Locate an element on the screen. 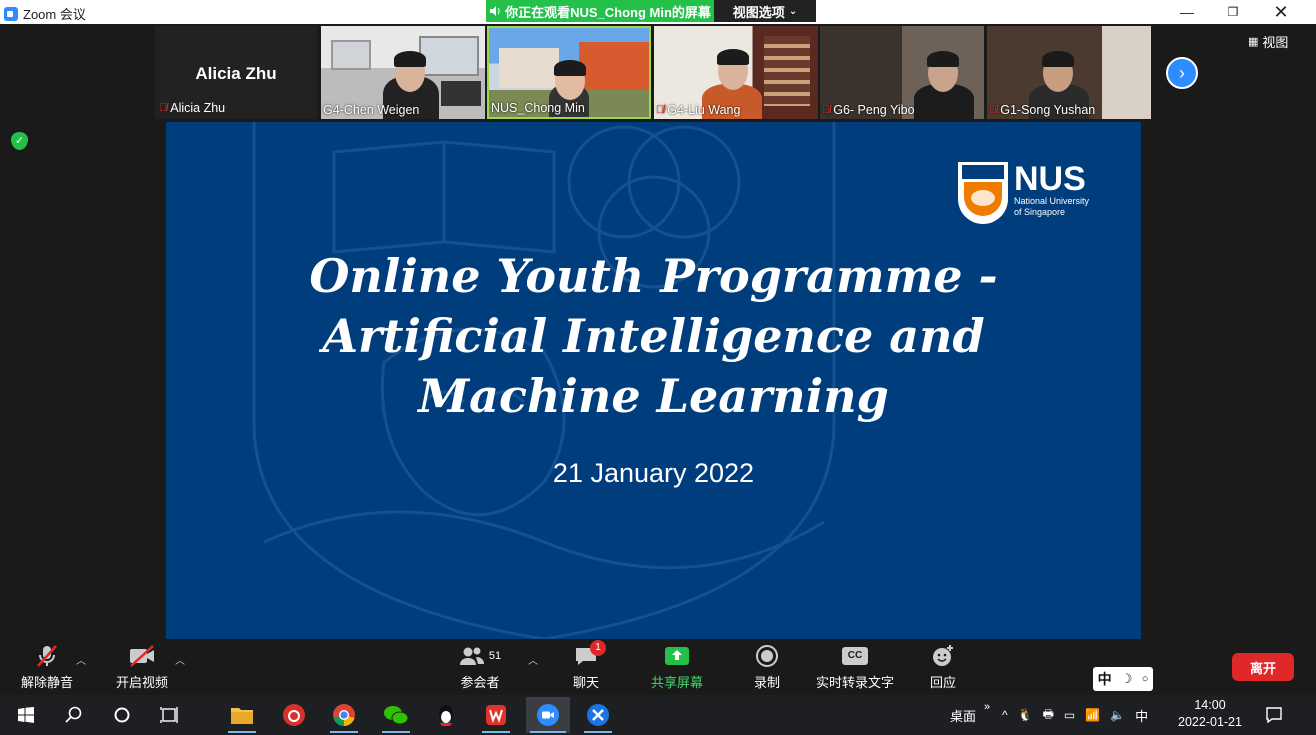  maximize-button: ❐ is located at coordinates (1233, 12).